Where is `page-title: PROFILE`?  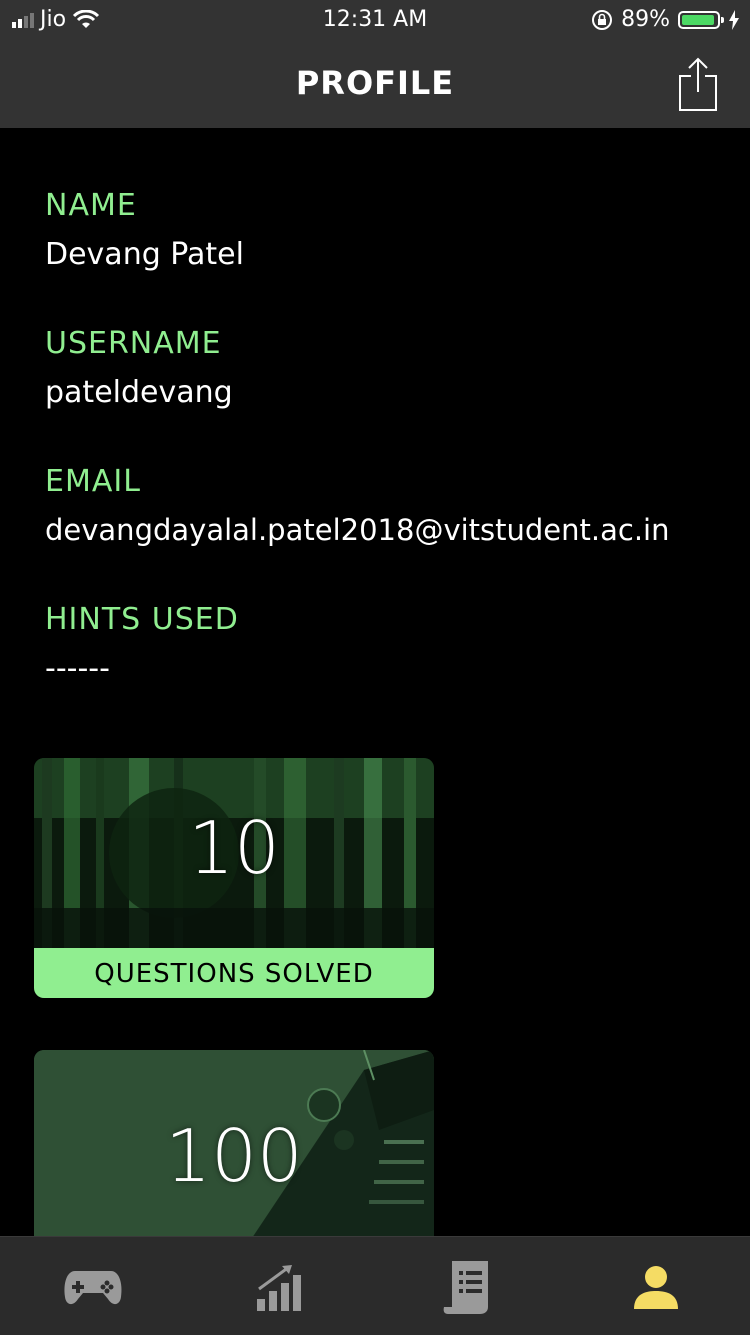
page-title: PROFILE is located at coordinates (375, 83).